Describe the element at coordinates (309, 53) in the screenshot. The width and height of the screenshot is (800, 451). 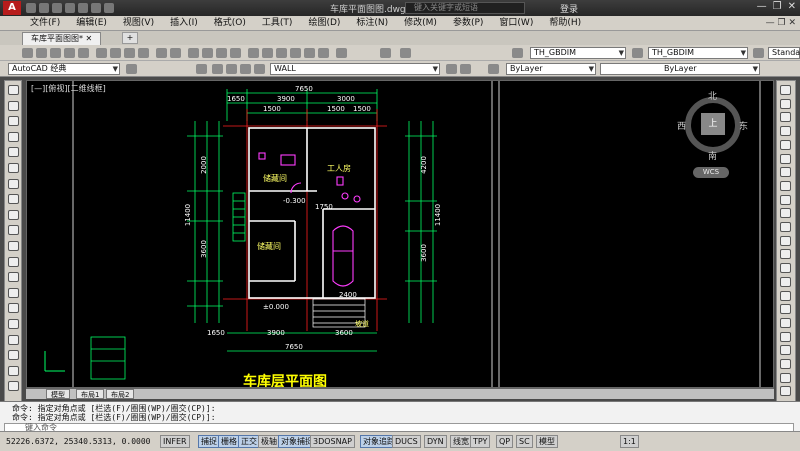
I see `markup-icon` at that location.